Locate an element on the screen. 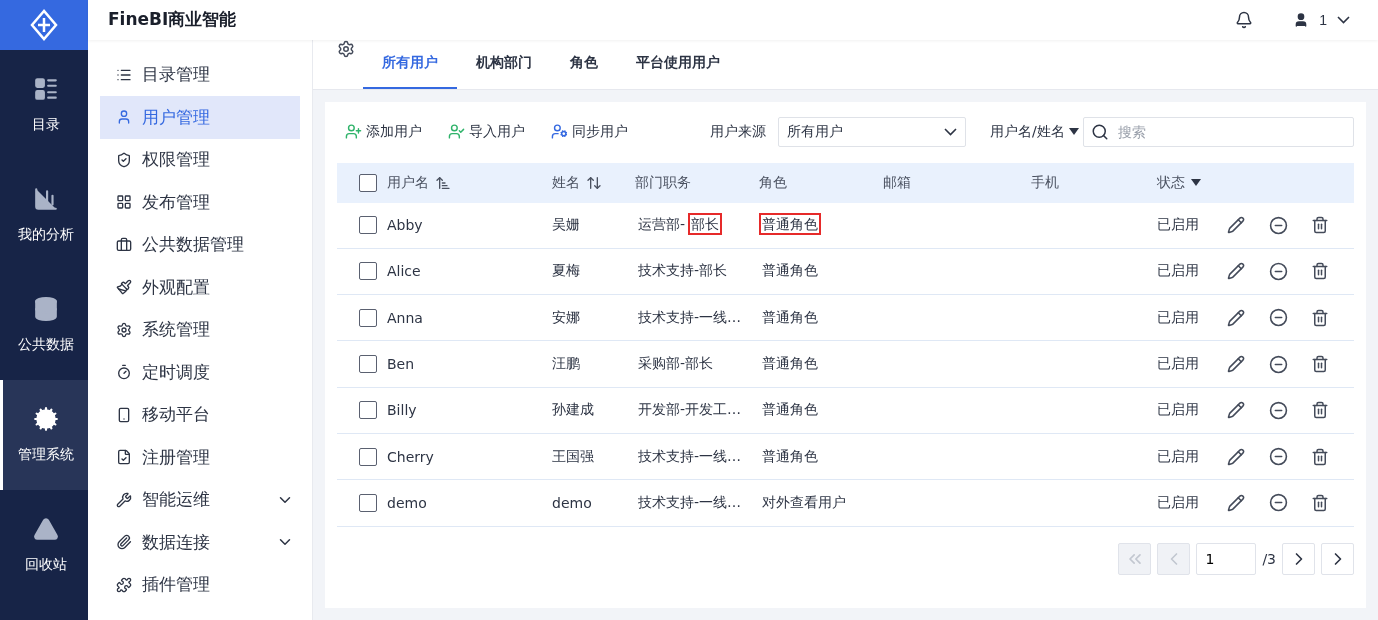 This screenshot has height=620, width=1378. paintbrush-icon is located at coordinates (124, 287).